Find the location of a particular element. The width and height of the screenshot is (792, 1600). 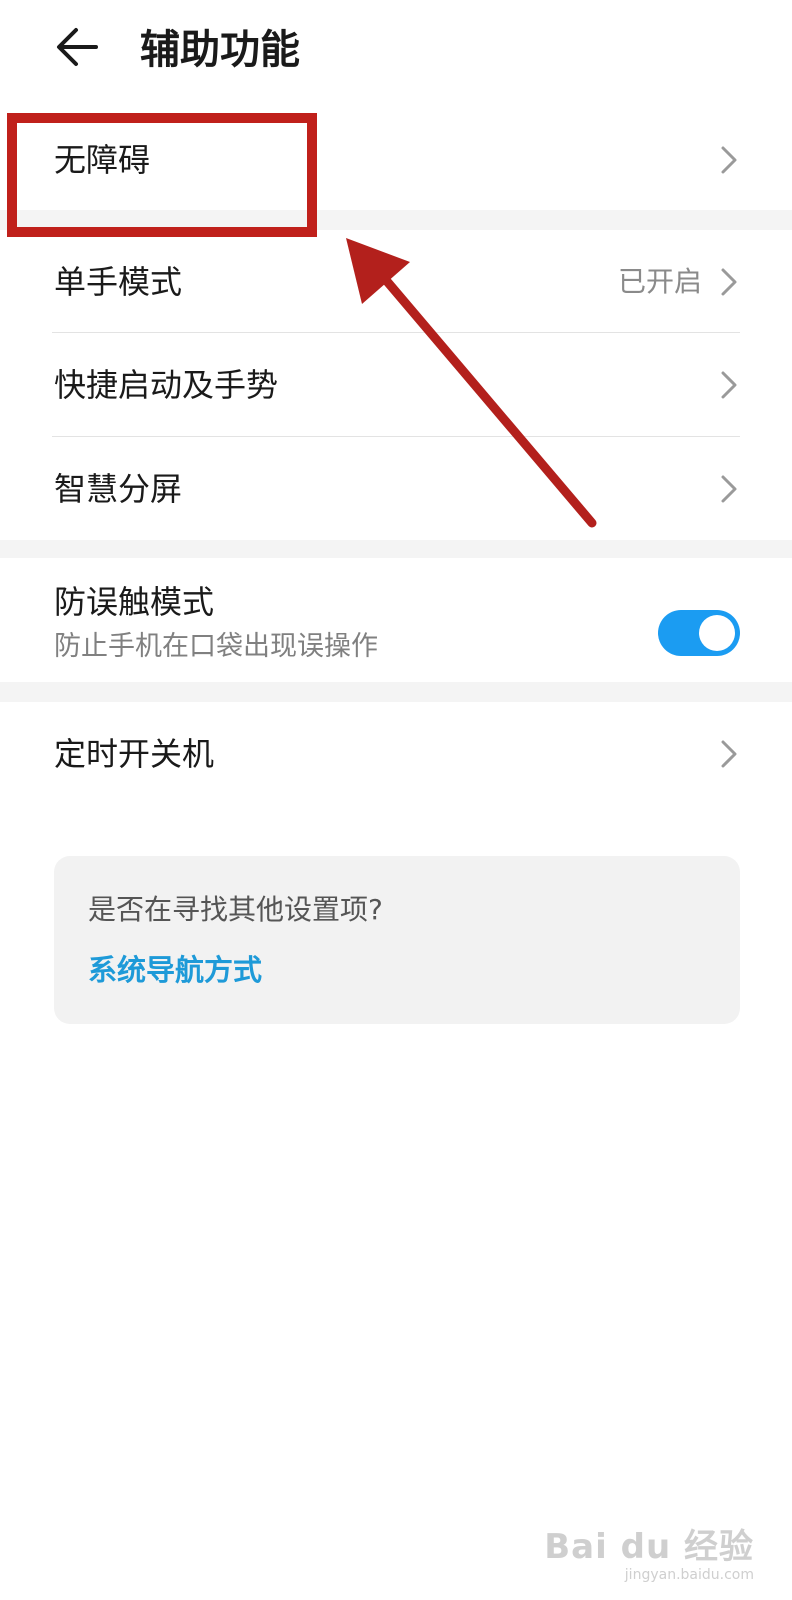

suggestion-question: 是否在寻找其他设置项? is located at coordinates (235, 909).